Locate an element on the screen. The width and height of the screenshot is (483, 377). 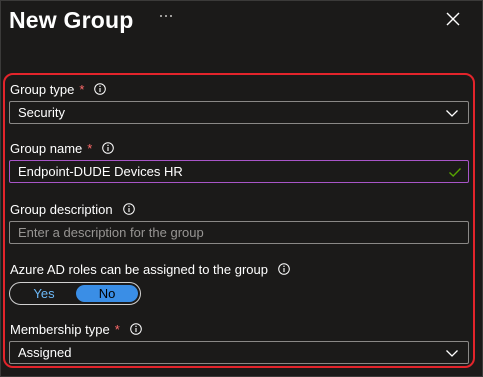
more-options-button is located at coordinates (166, 16).